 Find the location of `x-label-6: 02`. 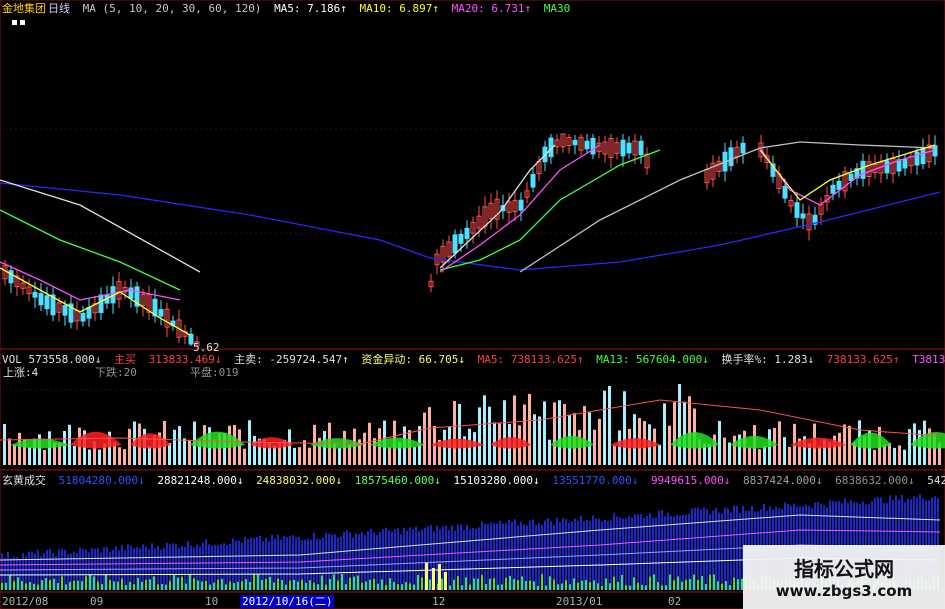

x-label-6: 02 is located at coordinates (675, 601).